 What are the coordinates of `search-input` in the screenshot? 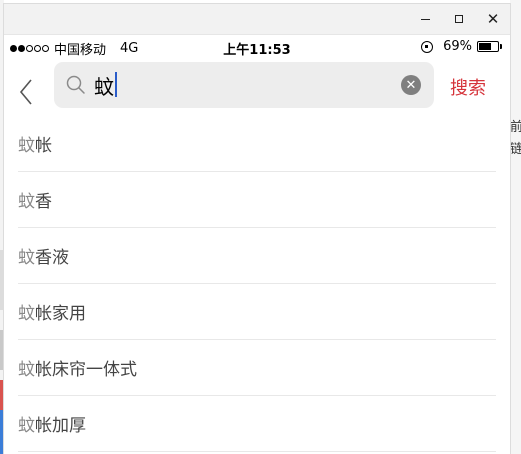 It's located at (244, 85).